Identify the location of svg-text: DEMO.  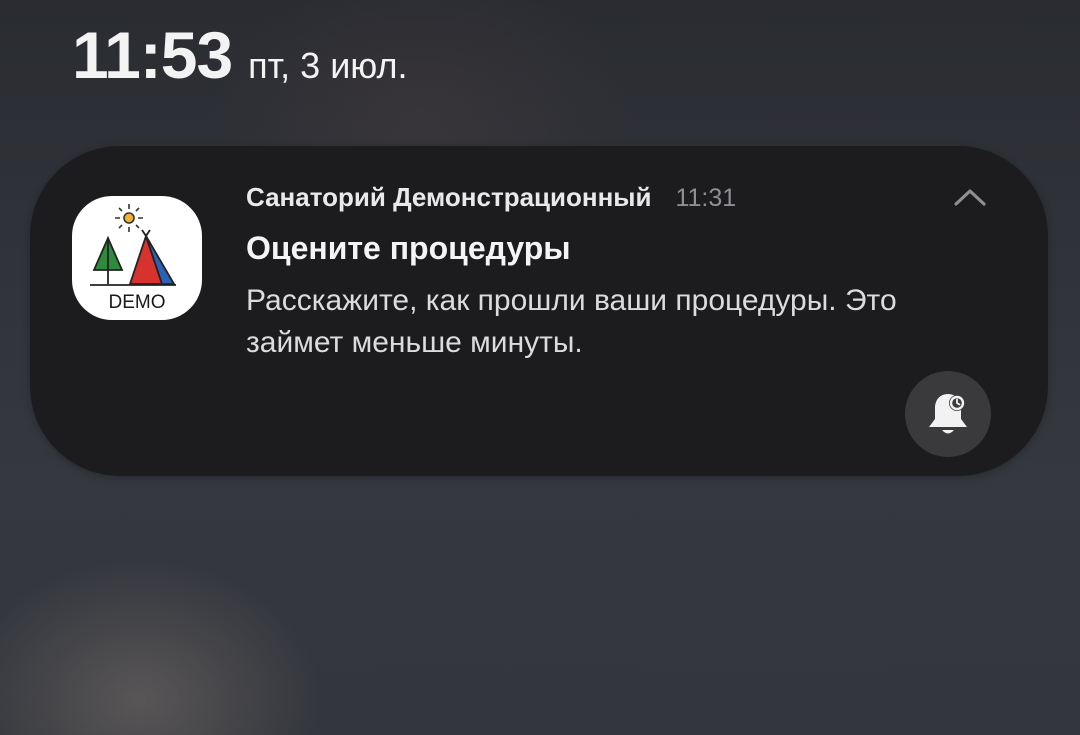
(137, 302).